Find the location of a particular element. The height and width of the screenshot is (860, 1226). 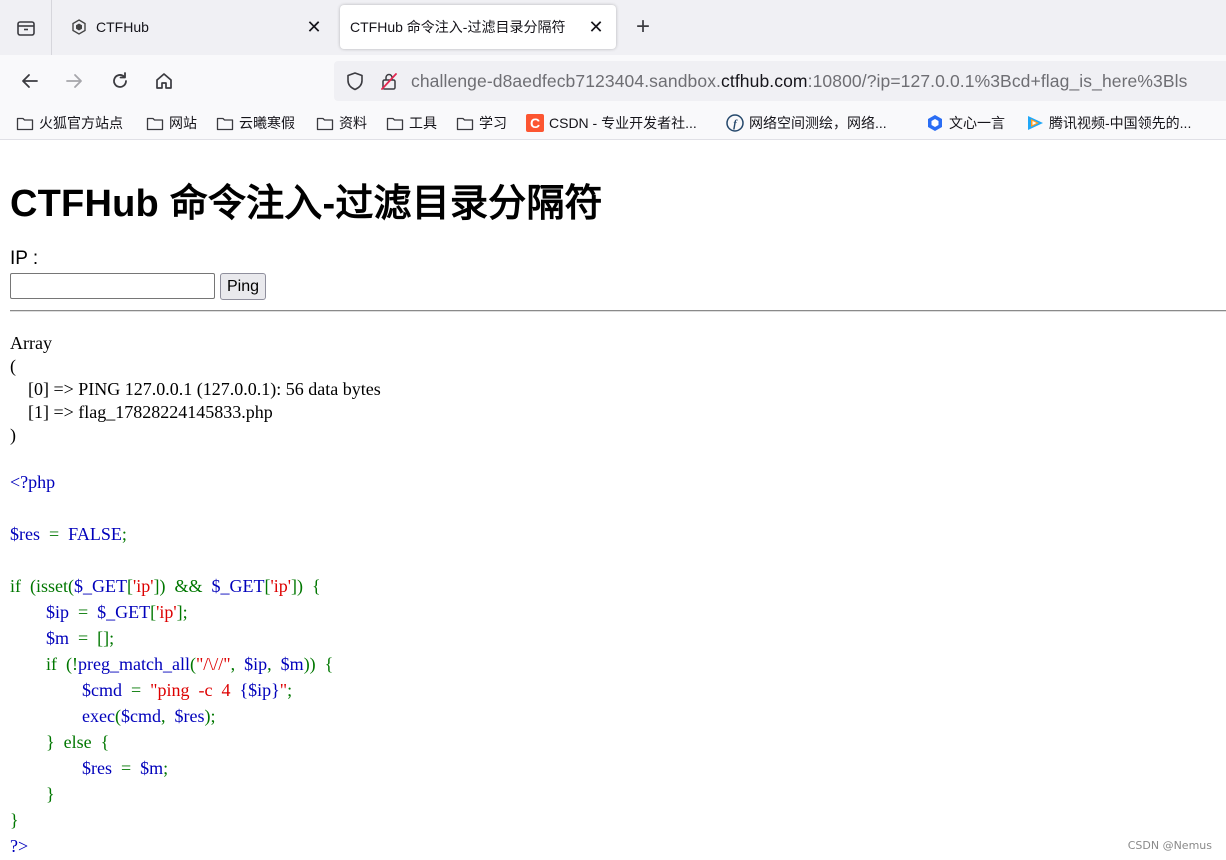

code-line: $ip = $_GET['ip']; is located at coordinates (99, 612).